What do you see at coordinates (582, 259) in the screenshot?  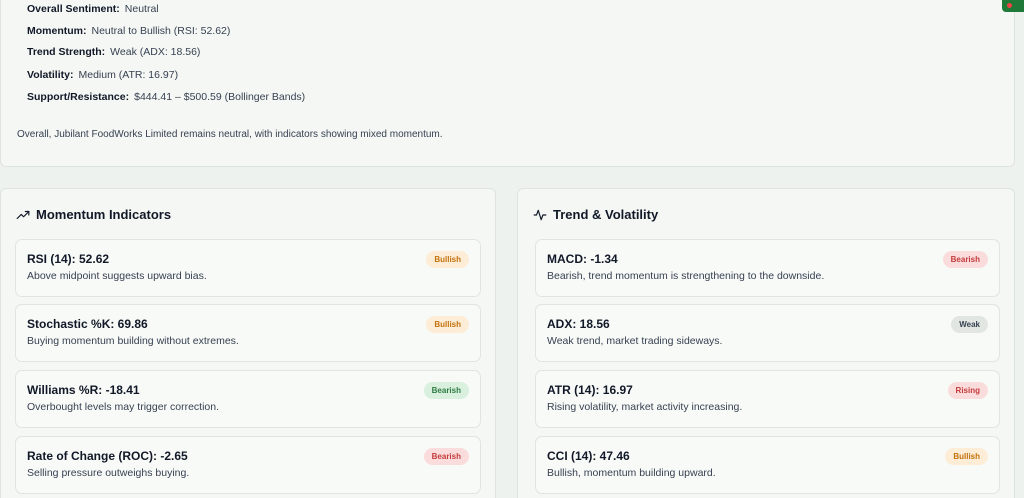 I see `indicator-name: MACD: -1.34` at bounding box center [582, 259].